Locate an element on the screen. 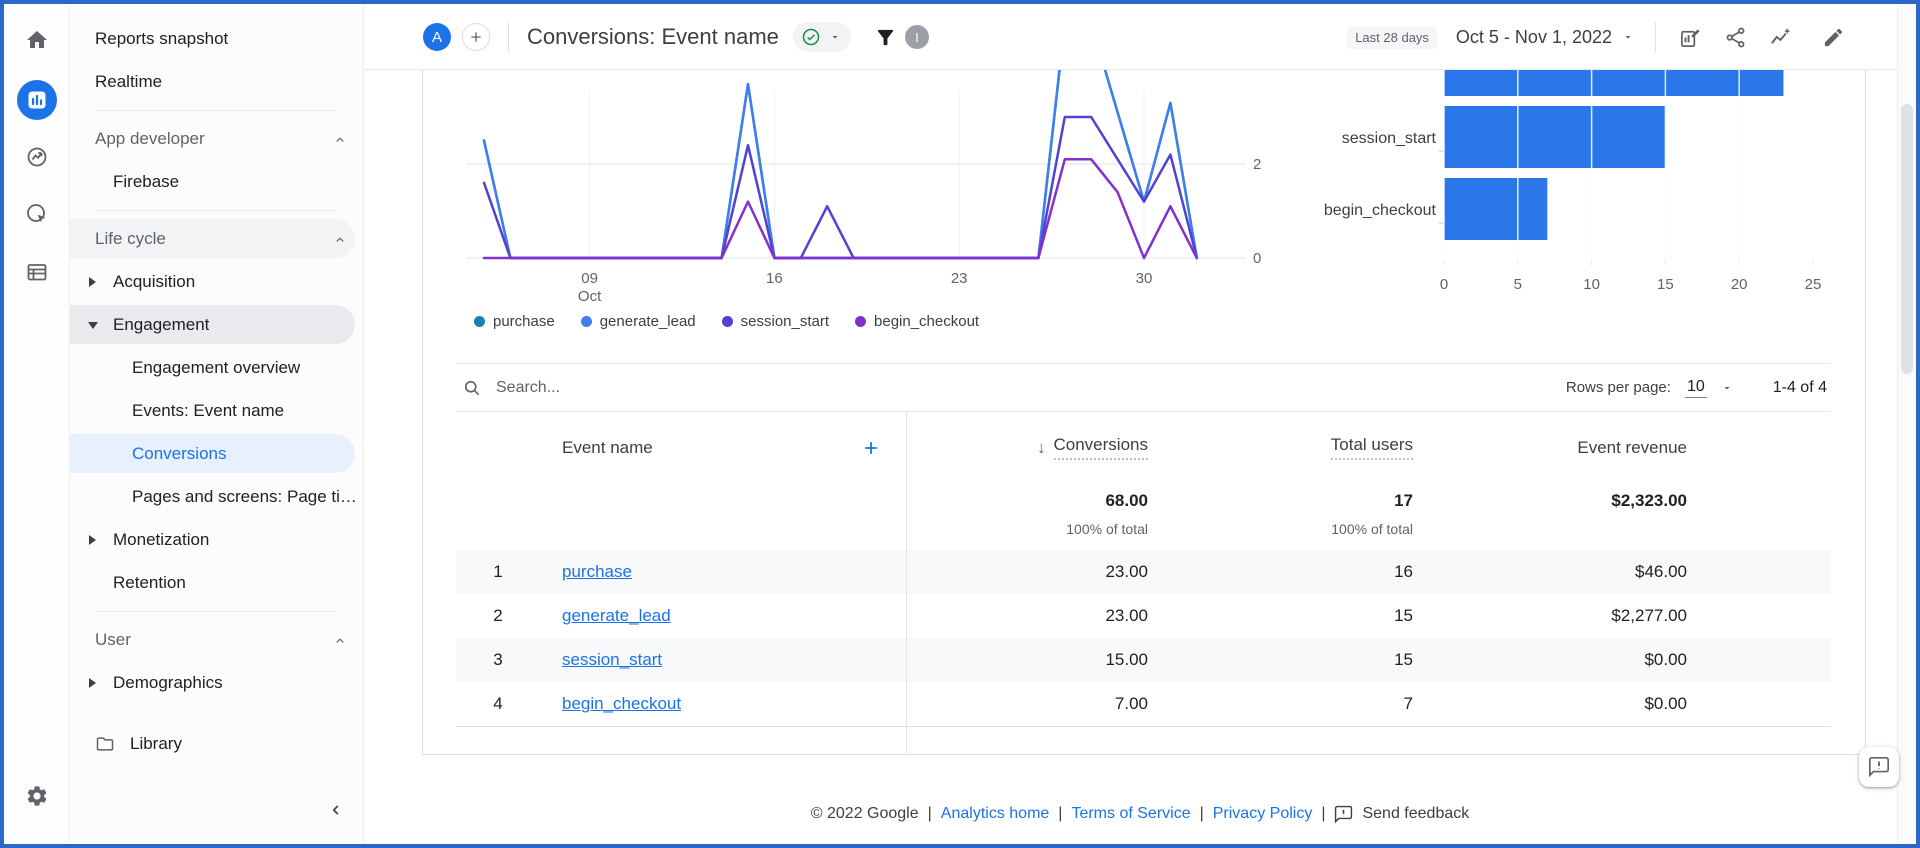 The image size is (1920, 848). add-filter-button is located at coordinates (886, 37).